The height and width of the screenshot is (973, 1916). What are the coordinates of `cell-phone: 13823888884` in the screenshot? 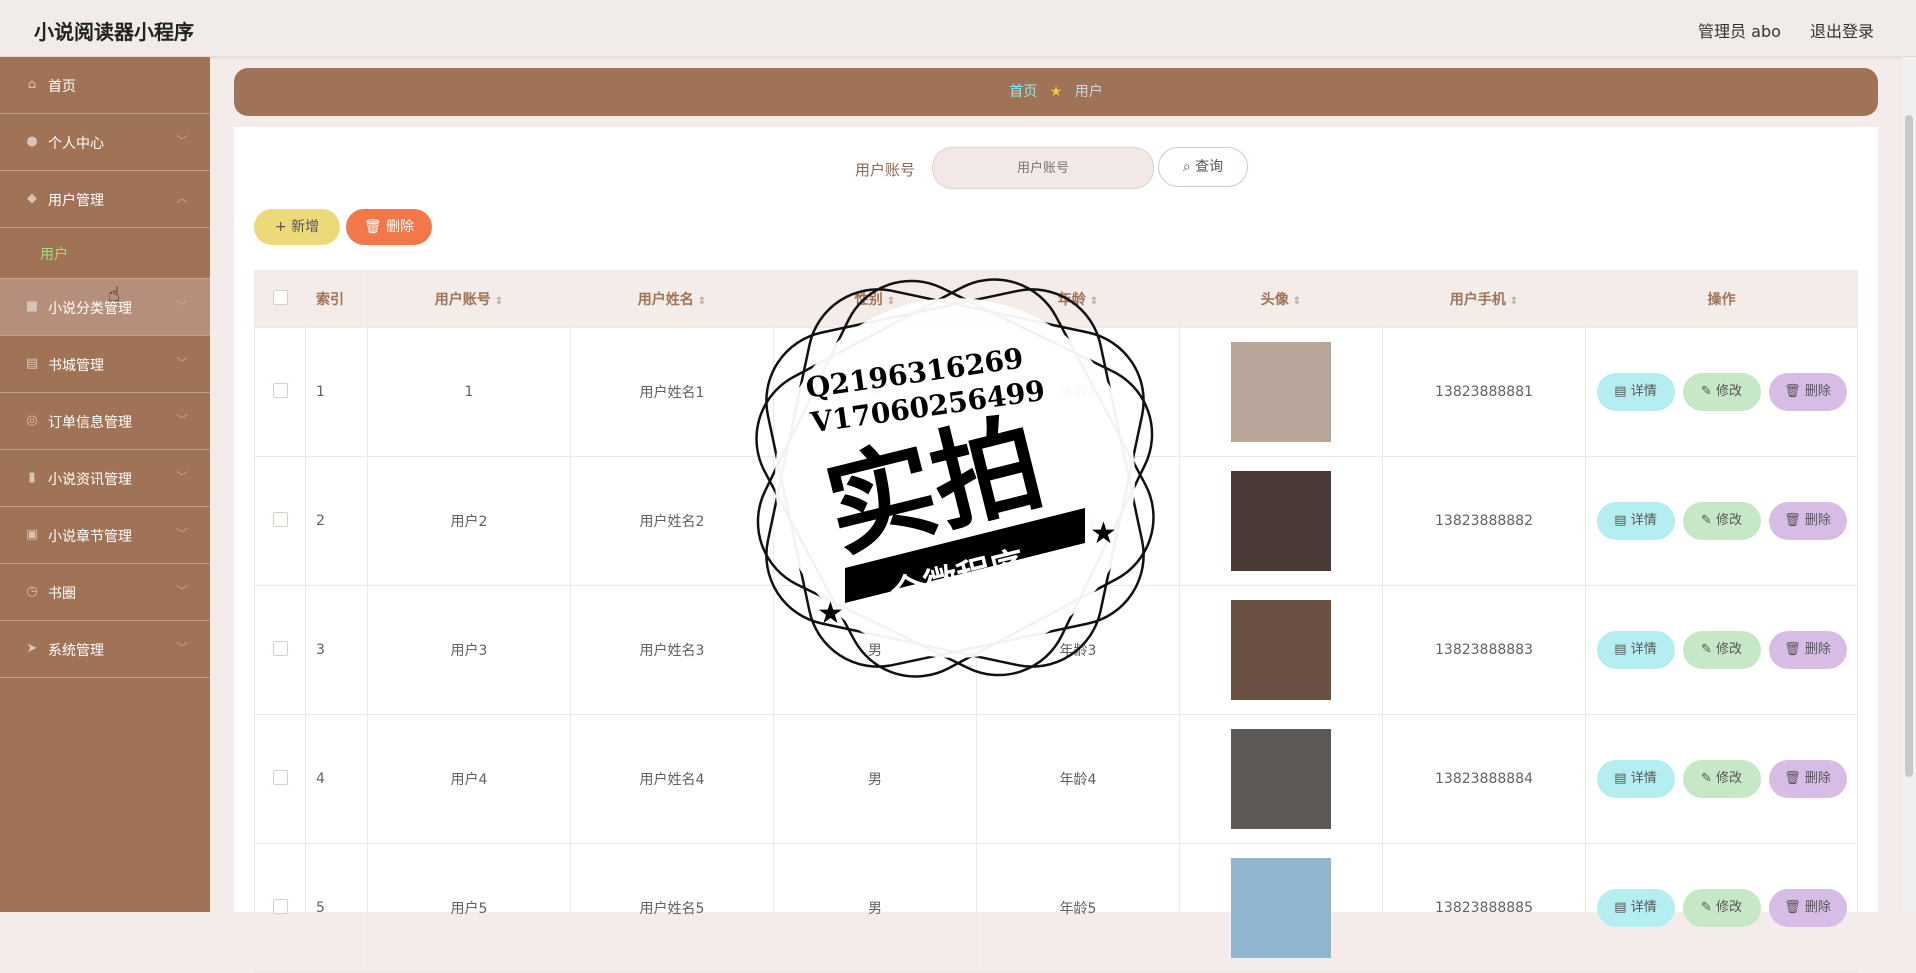 It's located at (1484, 779).